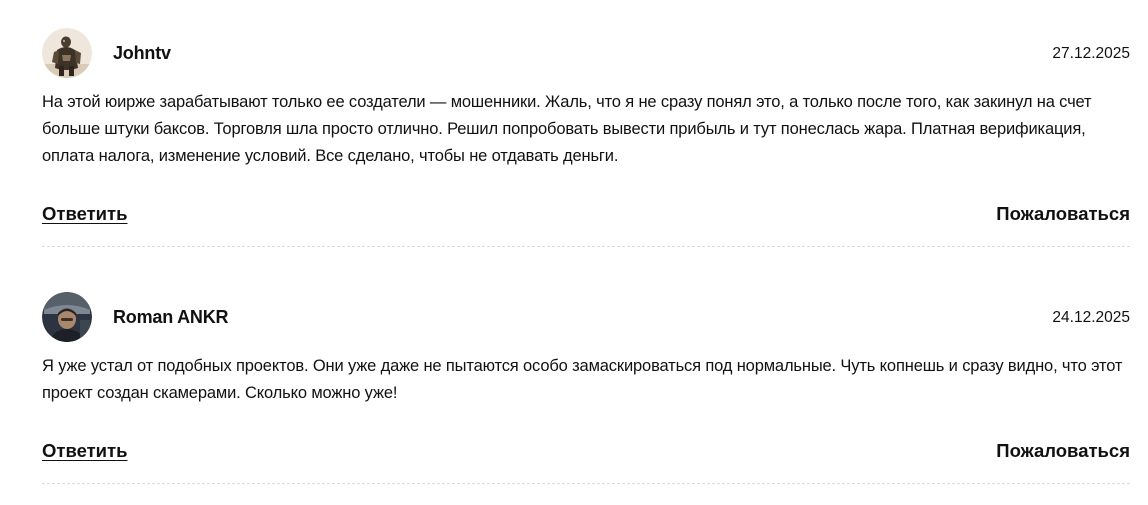 Image resolution: width=1148 pixels, height=505 pixels. I want to click on comment-date: 27.12.2025, so click(1091, 53).